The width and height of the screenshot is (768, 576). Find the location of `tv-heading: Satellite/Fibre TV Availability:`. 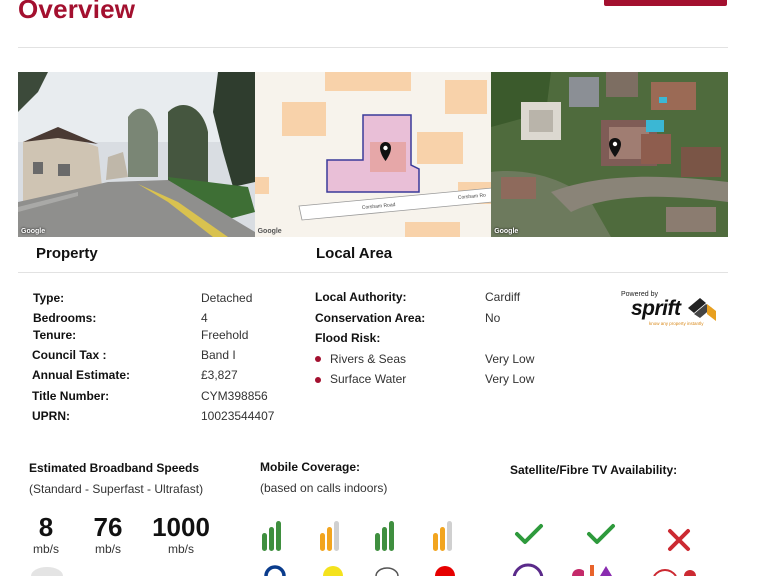

tv-heading: Satellite/Fibre TV Availability: is located at coordinates (594, 470).